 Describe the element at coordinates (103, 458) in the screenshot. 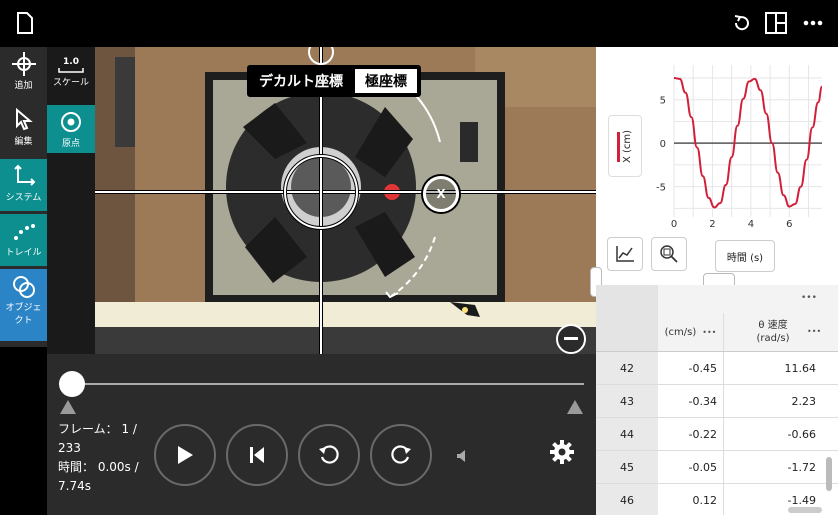

I see `frame-info: フレーム： 1 / 233 時間： 0.00s / 7.74s` at that location.